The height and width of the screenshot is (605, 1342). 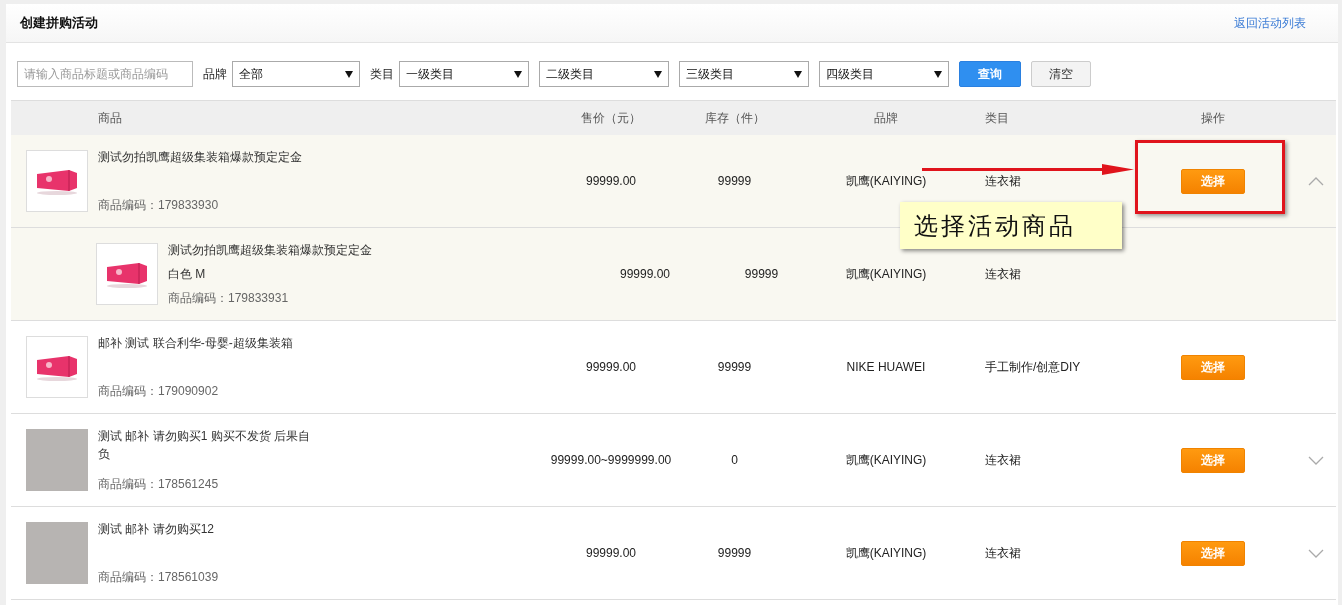 I want to click on product-title: 邮补 测试 联合利华-母婴-超级集装箱, so click(x=196, y=343).